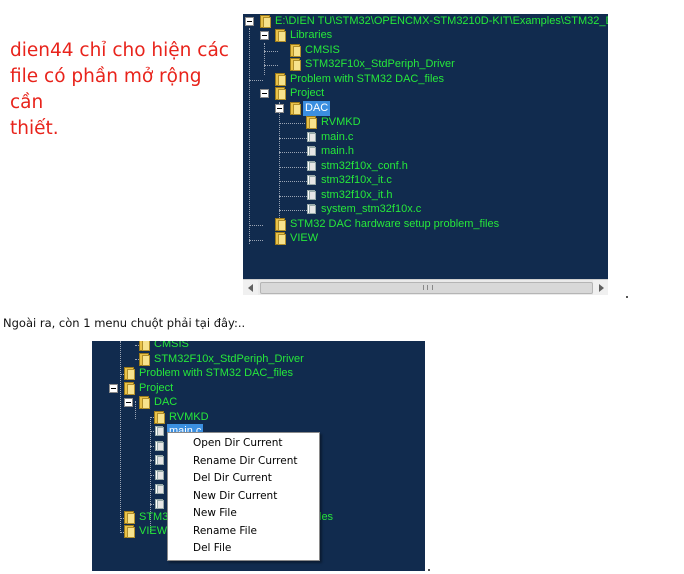 This screenshot has width=684, height=574. I want to click on menu-item-new-file: New File, so click(215, 513).